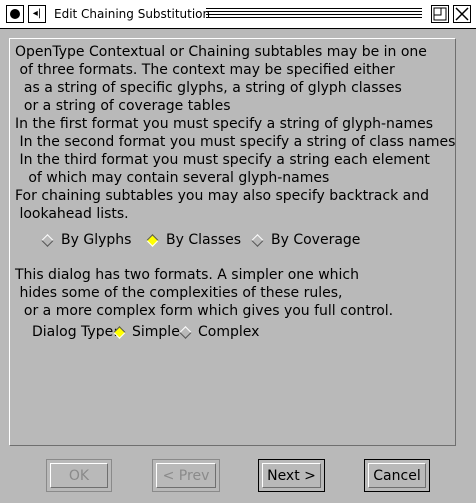  What do you see at coordinates (229, 332) in the screenshot?
I see `radio-label: Complex` at bounding box center [229, 332].